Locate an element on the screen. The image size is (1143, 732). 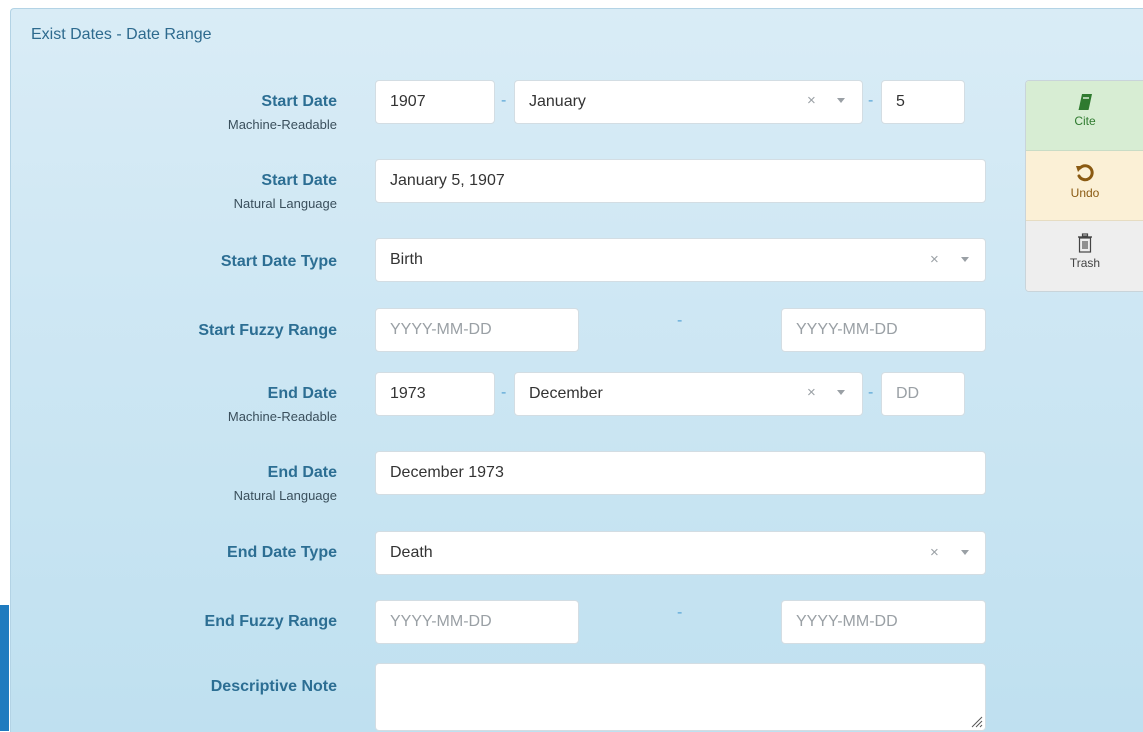
start-date-type-label-group: Start Date Type is located at coordinates (279, 262).